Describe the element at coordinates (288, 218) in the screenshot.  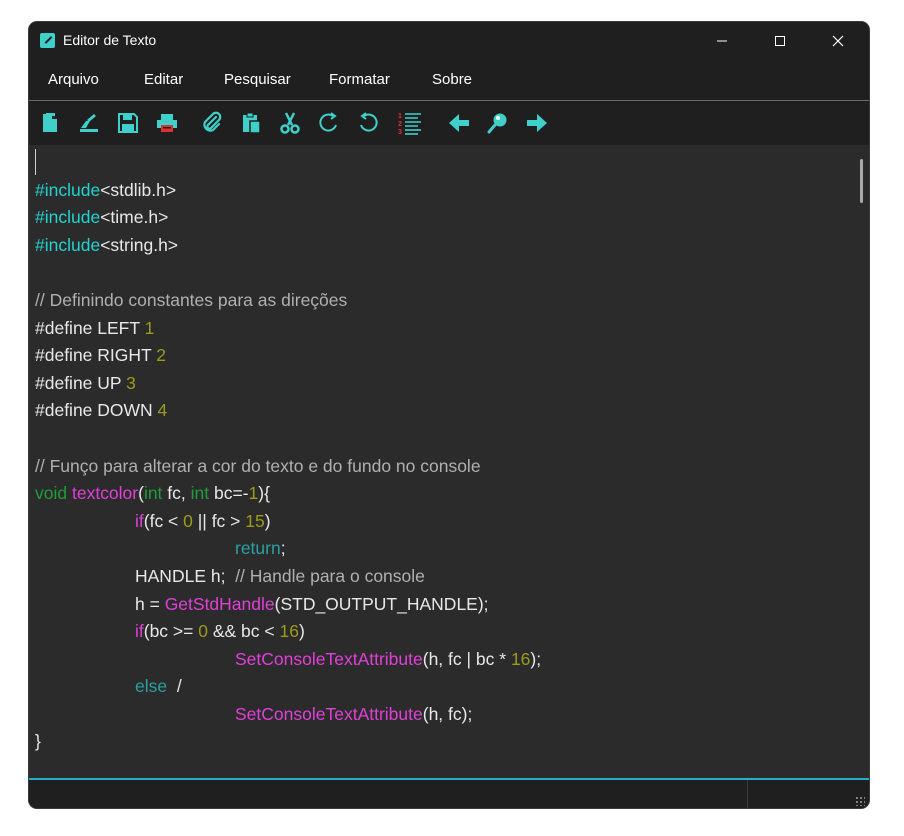
I see `code-line: #include<time.h>` at that location.